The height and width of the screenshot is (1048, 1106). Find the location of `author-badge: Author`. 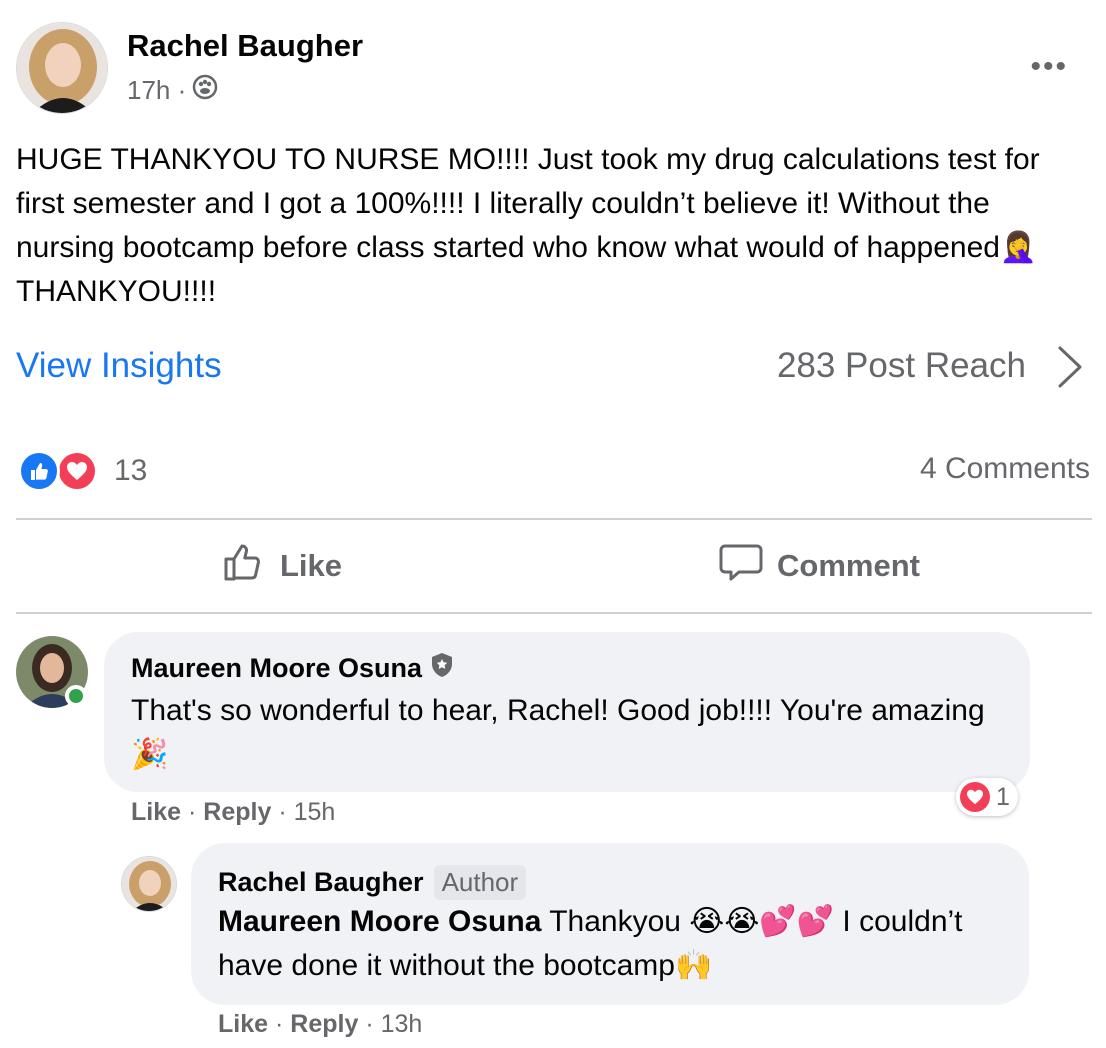

author-badge: Author is located at coordinates (480, 882).